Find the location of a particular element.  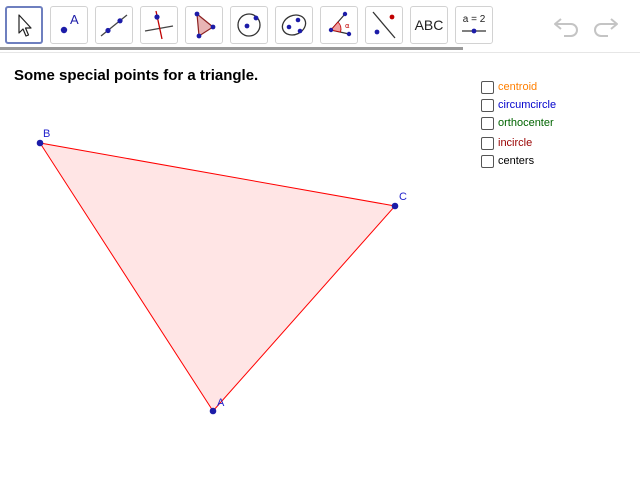

redo-icon is located at coordinates (606, 27).